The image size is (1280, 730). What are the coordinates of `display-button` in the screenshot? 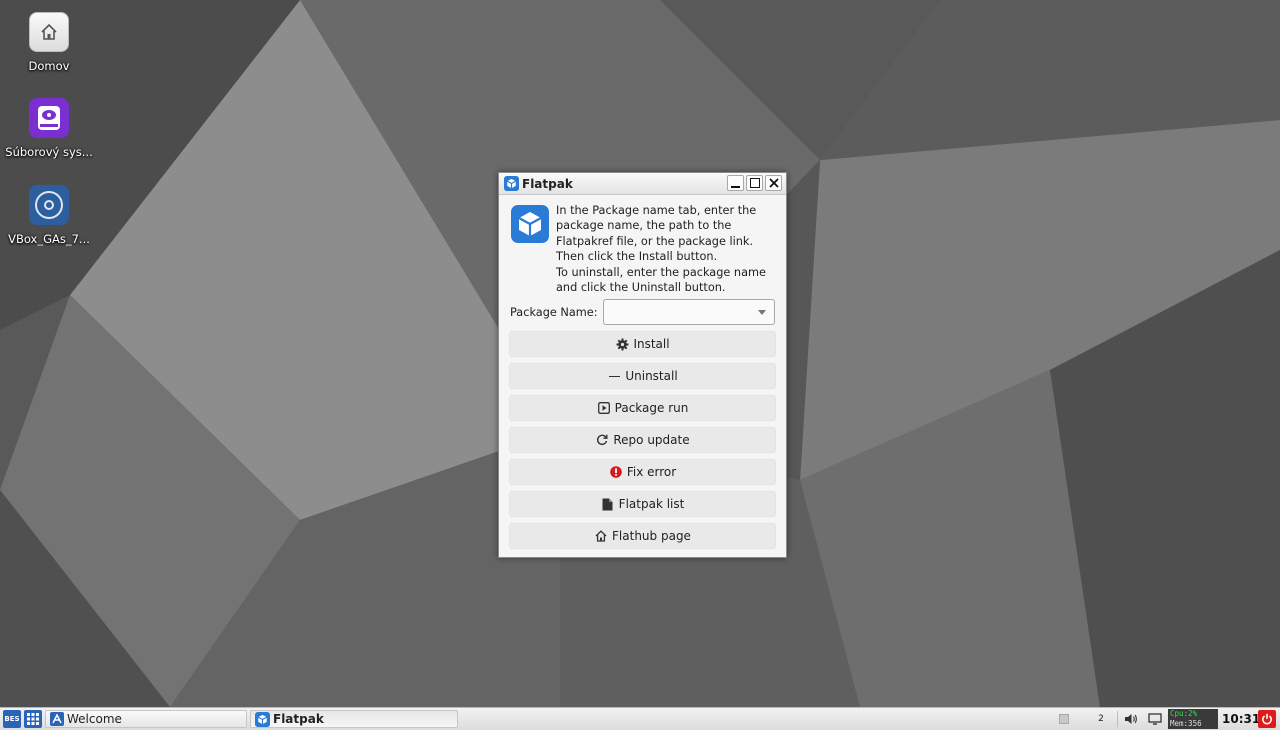 It's located at (1155, 719).